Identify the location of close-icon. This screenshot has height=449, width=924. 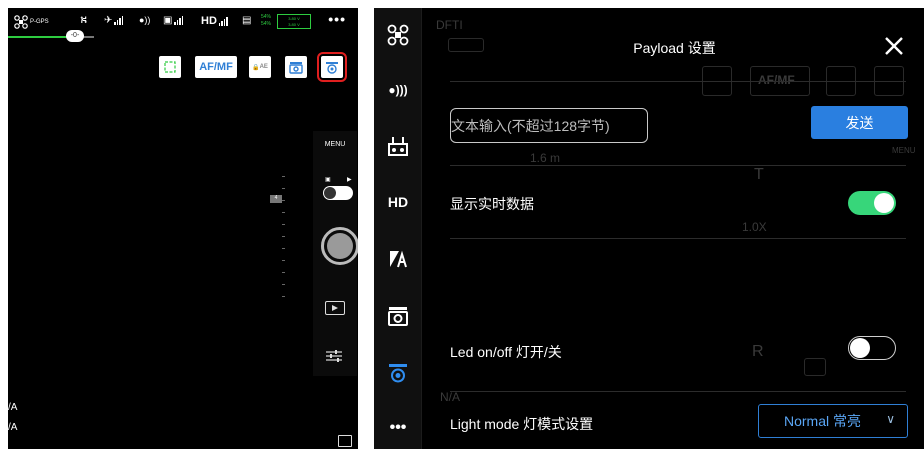
(894, 46).